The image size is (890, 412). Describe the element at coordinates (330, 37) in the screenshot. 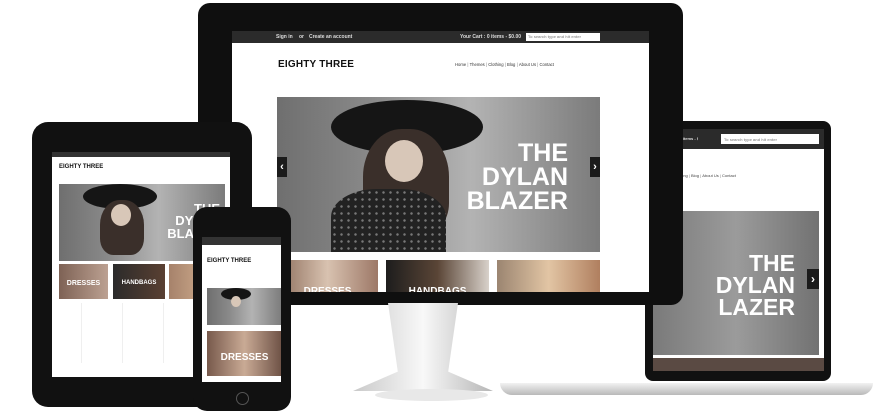

I see `desktop-create-account-link: Create an account` at that location.